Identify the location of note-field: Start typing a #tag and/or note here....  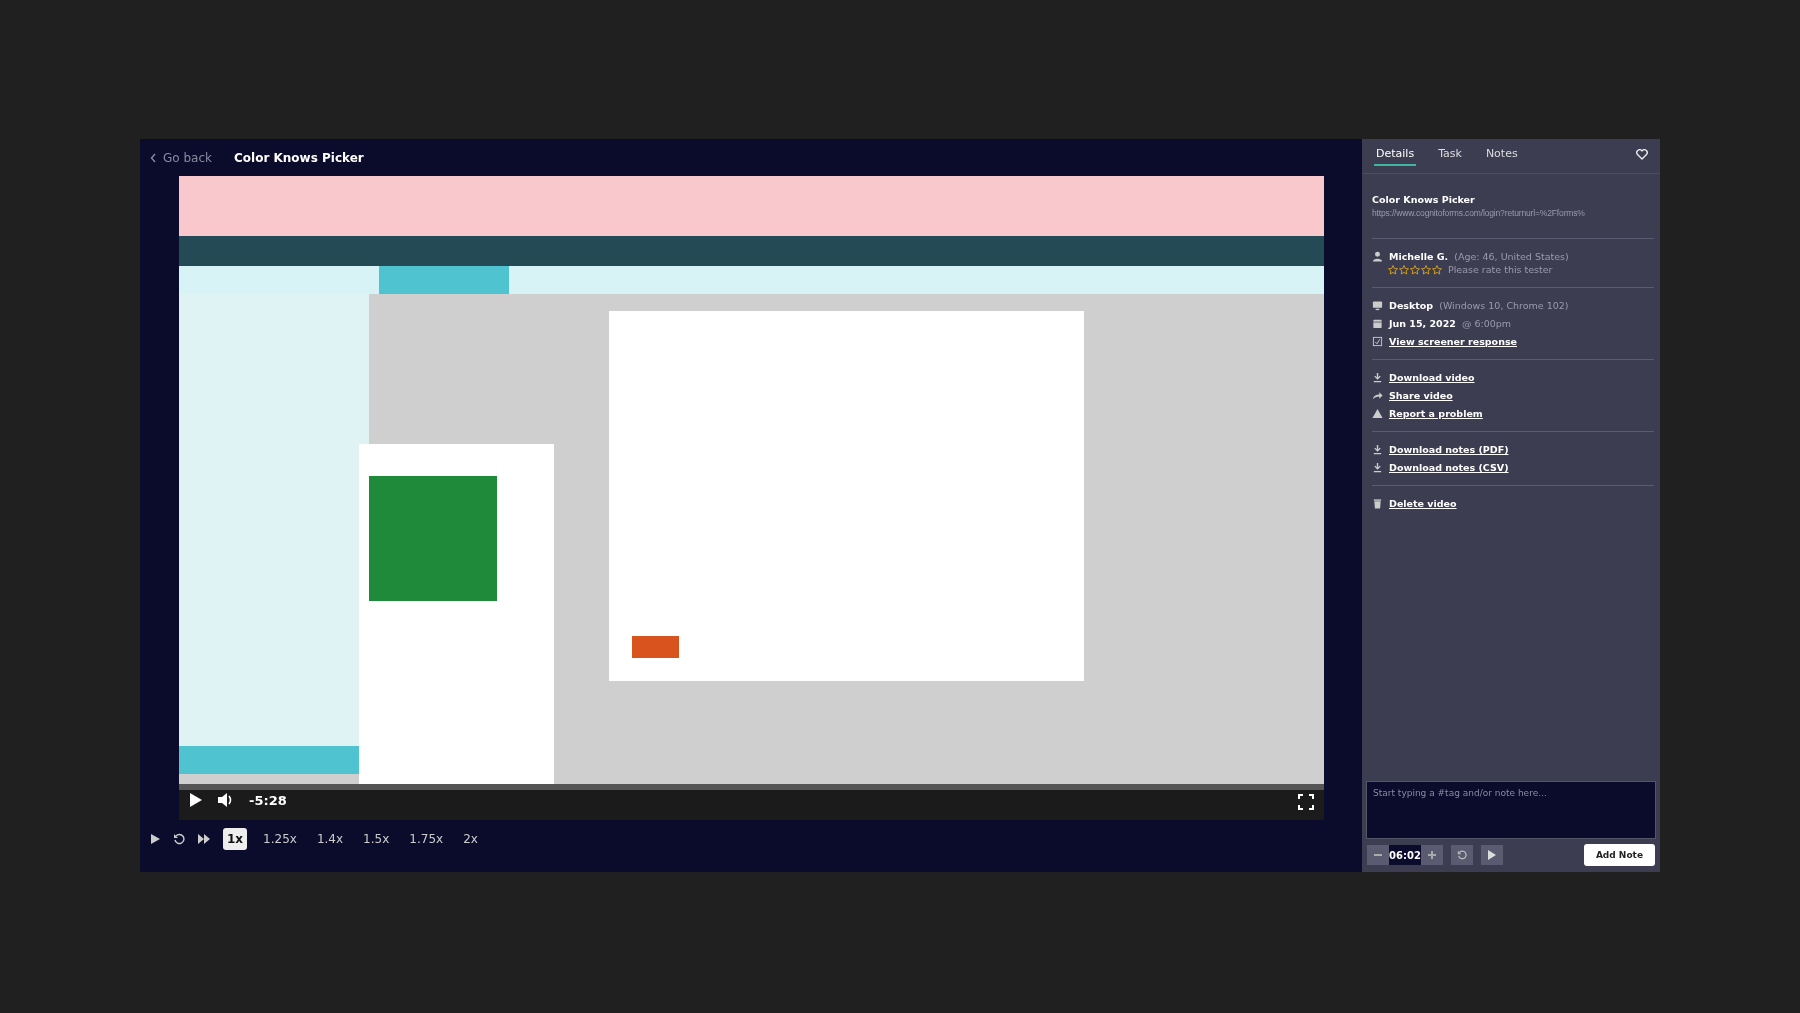
(1511, 810).